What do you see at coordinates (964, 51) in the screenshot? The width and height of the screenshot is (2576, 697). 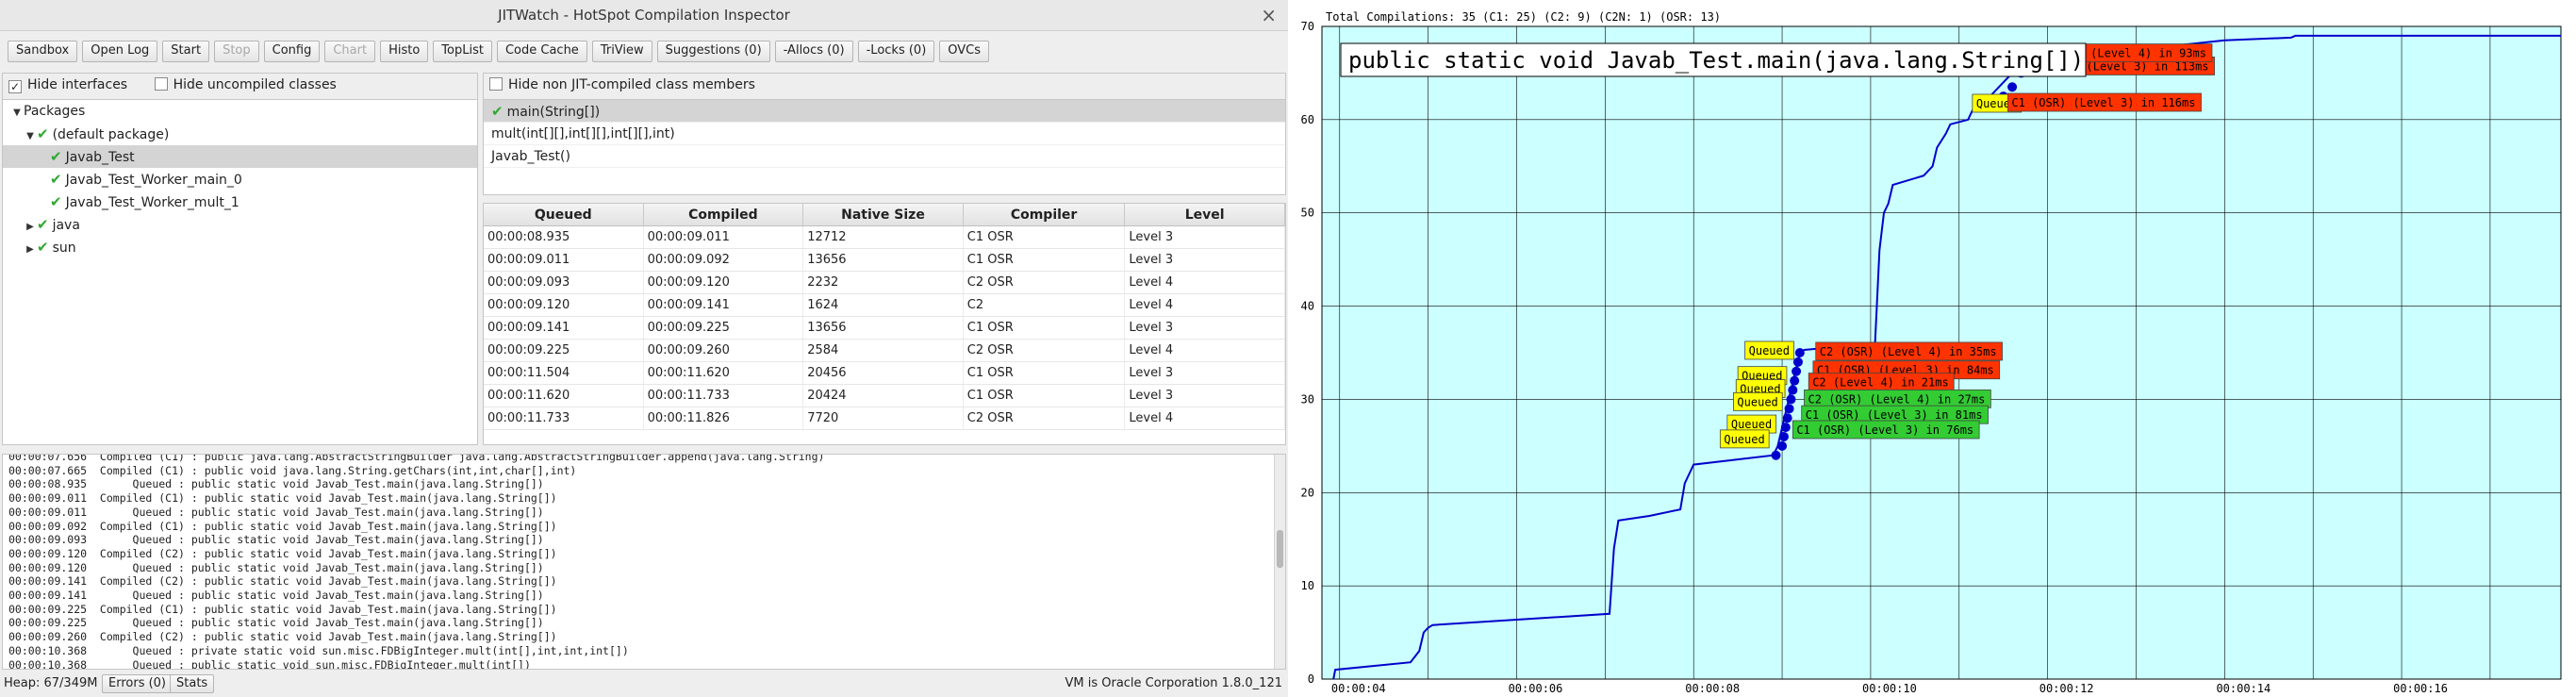 I see `ovcs-button: OVCs` at bounding box center [964, 51].